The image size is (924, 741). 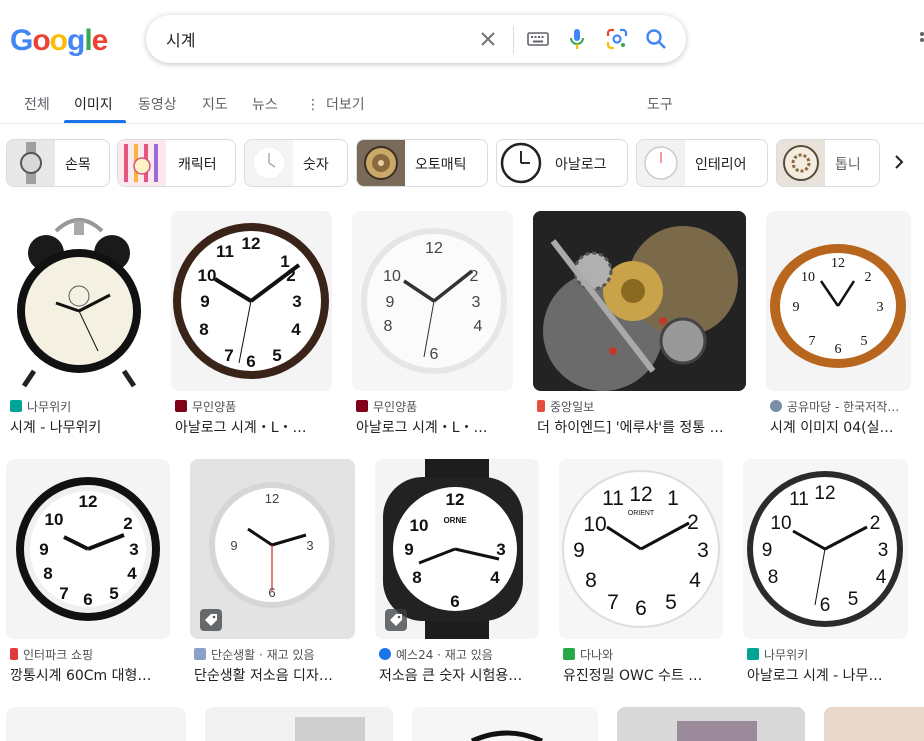 What do you see at coordinates (432, 301) in the screenshot?
I see `result-thumbnail: 12 3 6 9 10 2 8 4` at bounding box center [432, 301].